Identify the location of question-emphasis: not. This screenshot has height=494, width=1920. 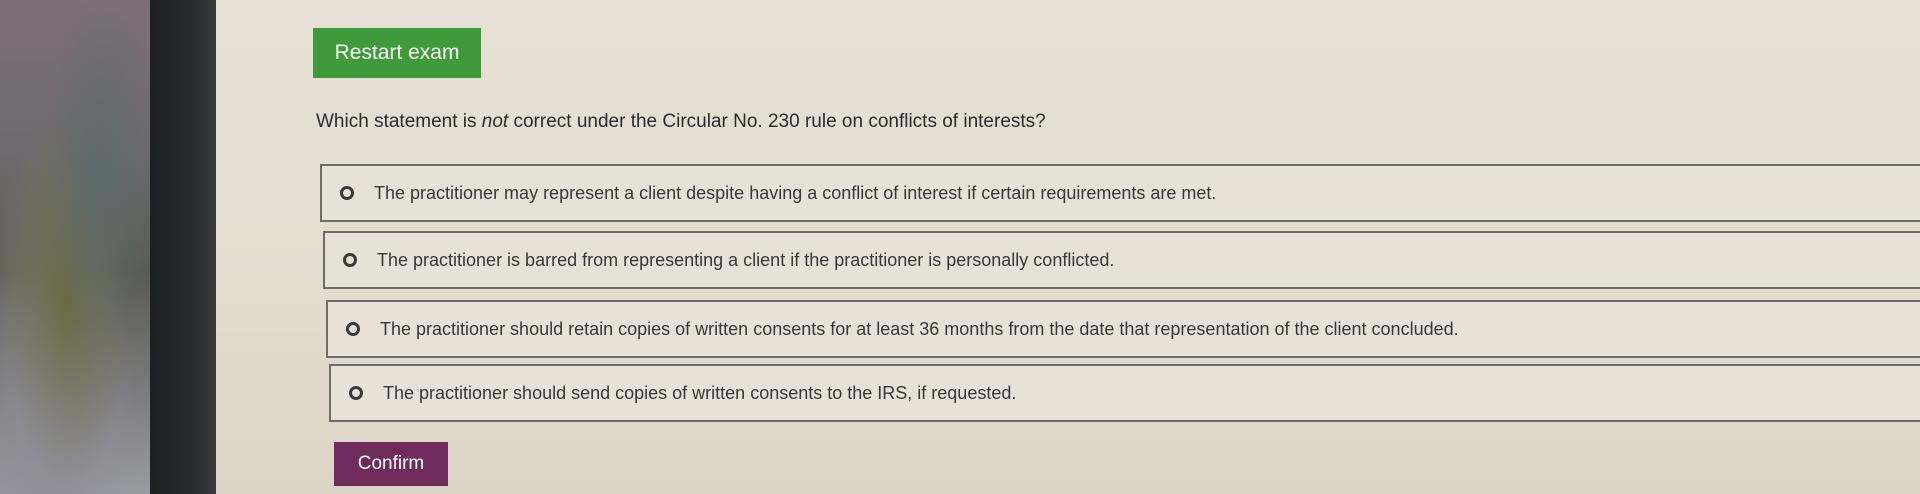
(495, 121).